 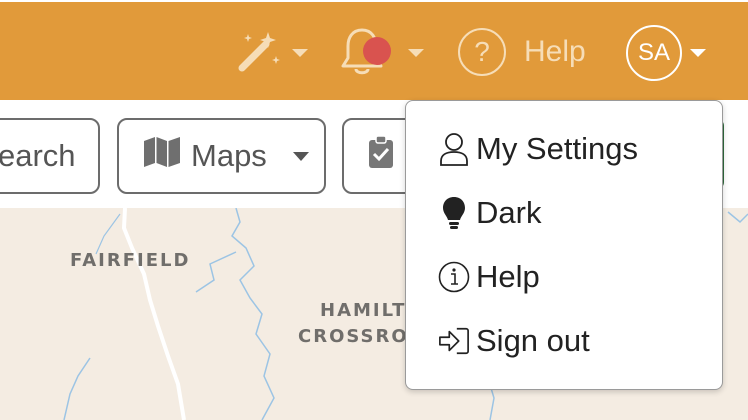 I want to click on menu-item-dark-mode: Dark, so click(x=489, y=213).